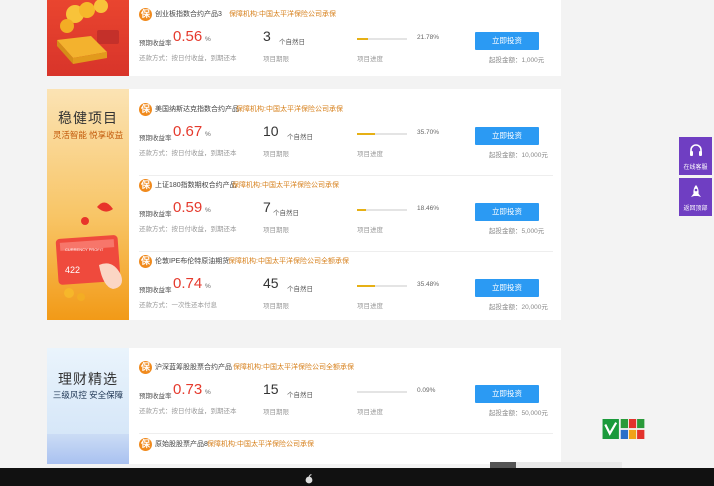 The width and height of the screenshot is (714, 486). I want to click on min-investment: 起投金额：10,000元, so click(518, 155).